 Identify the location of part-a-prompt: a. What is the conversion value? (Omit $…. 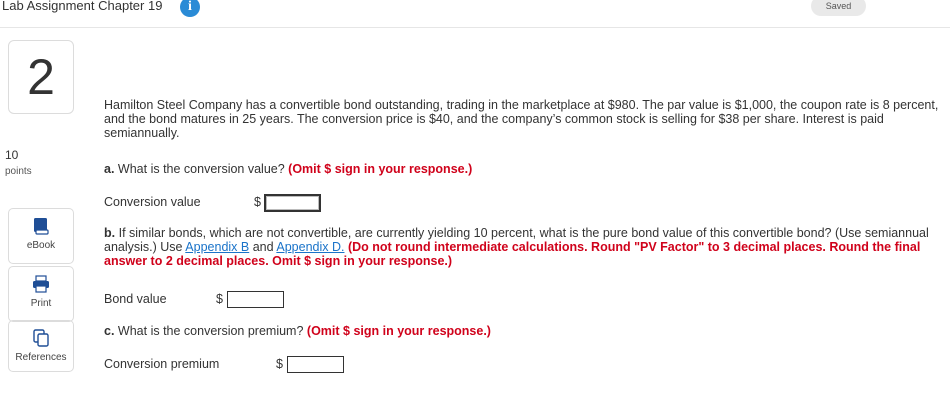
(288, 169).